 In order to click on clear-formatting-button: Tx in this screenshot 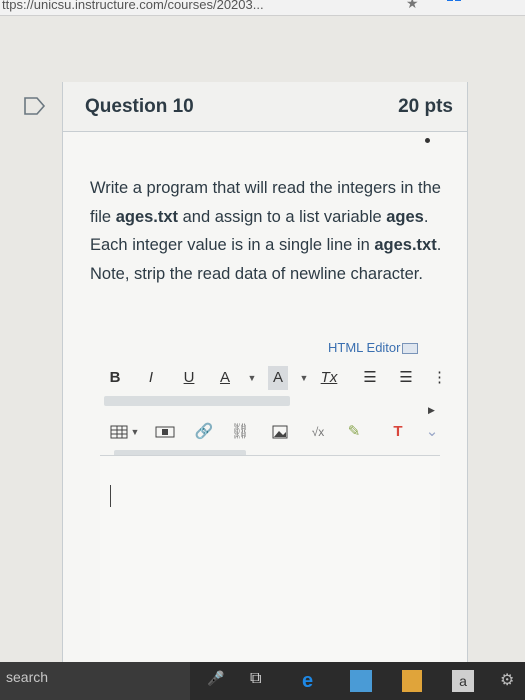, I will do `click(329, 378)`.